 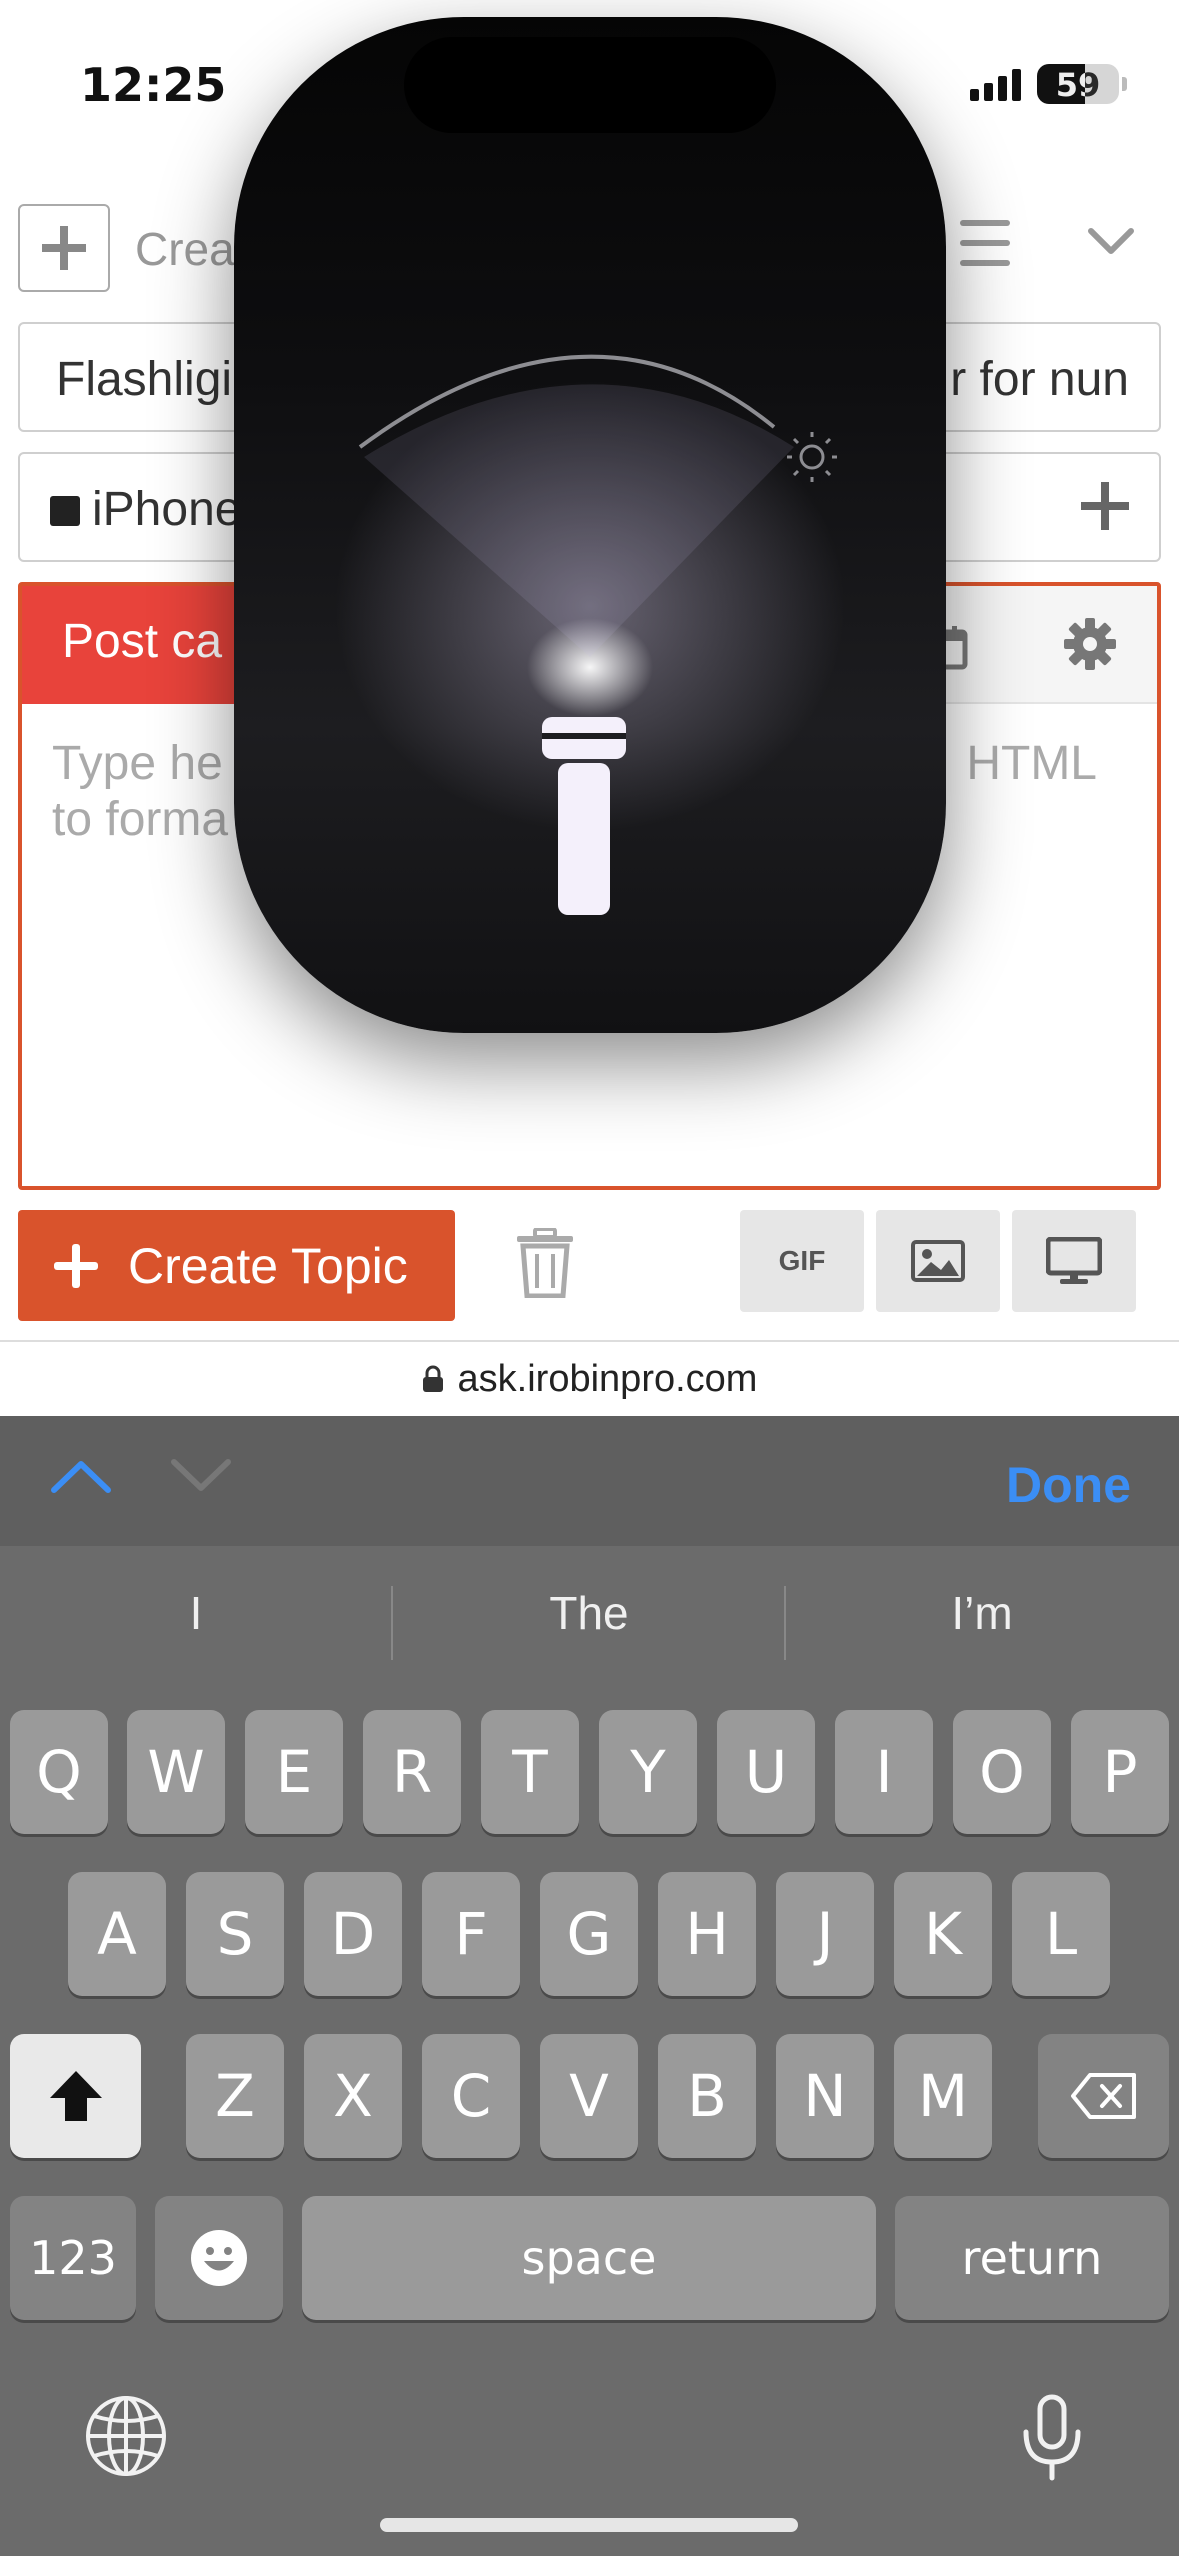 What do you see at coordinates (1031, 763) in the screenshot?
I see `placeholder-html-hint: HTML` at bounding box center [1031, 763].